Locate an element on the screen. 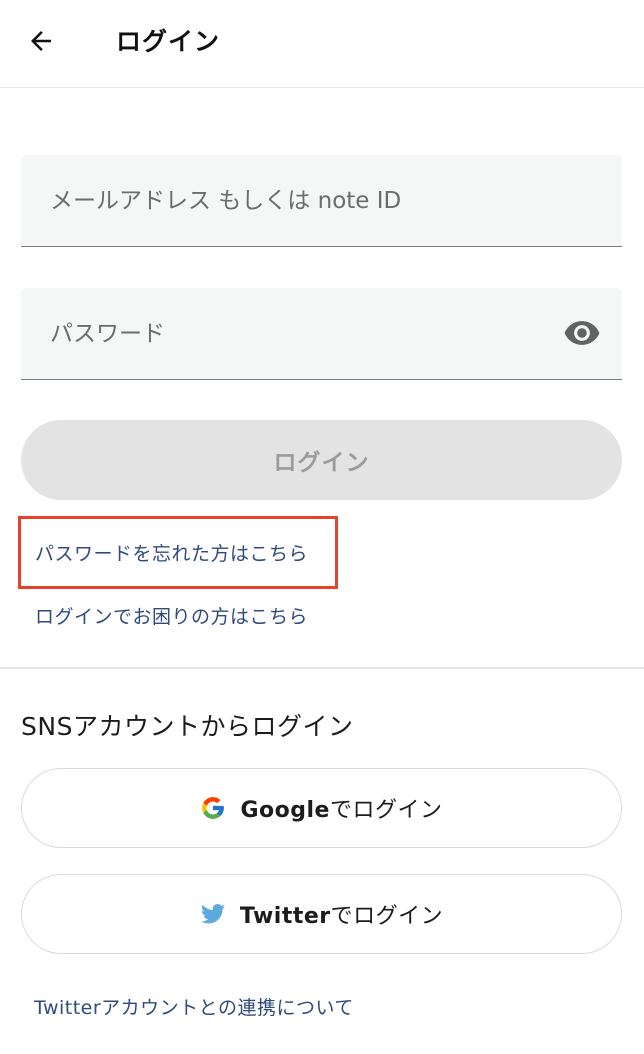  twitter-bird-icon is located at coordinates (213, 914).